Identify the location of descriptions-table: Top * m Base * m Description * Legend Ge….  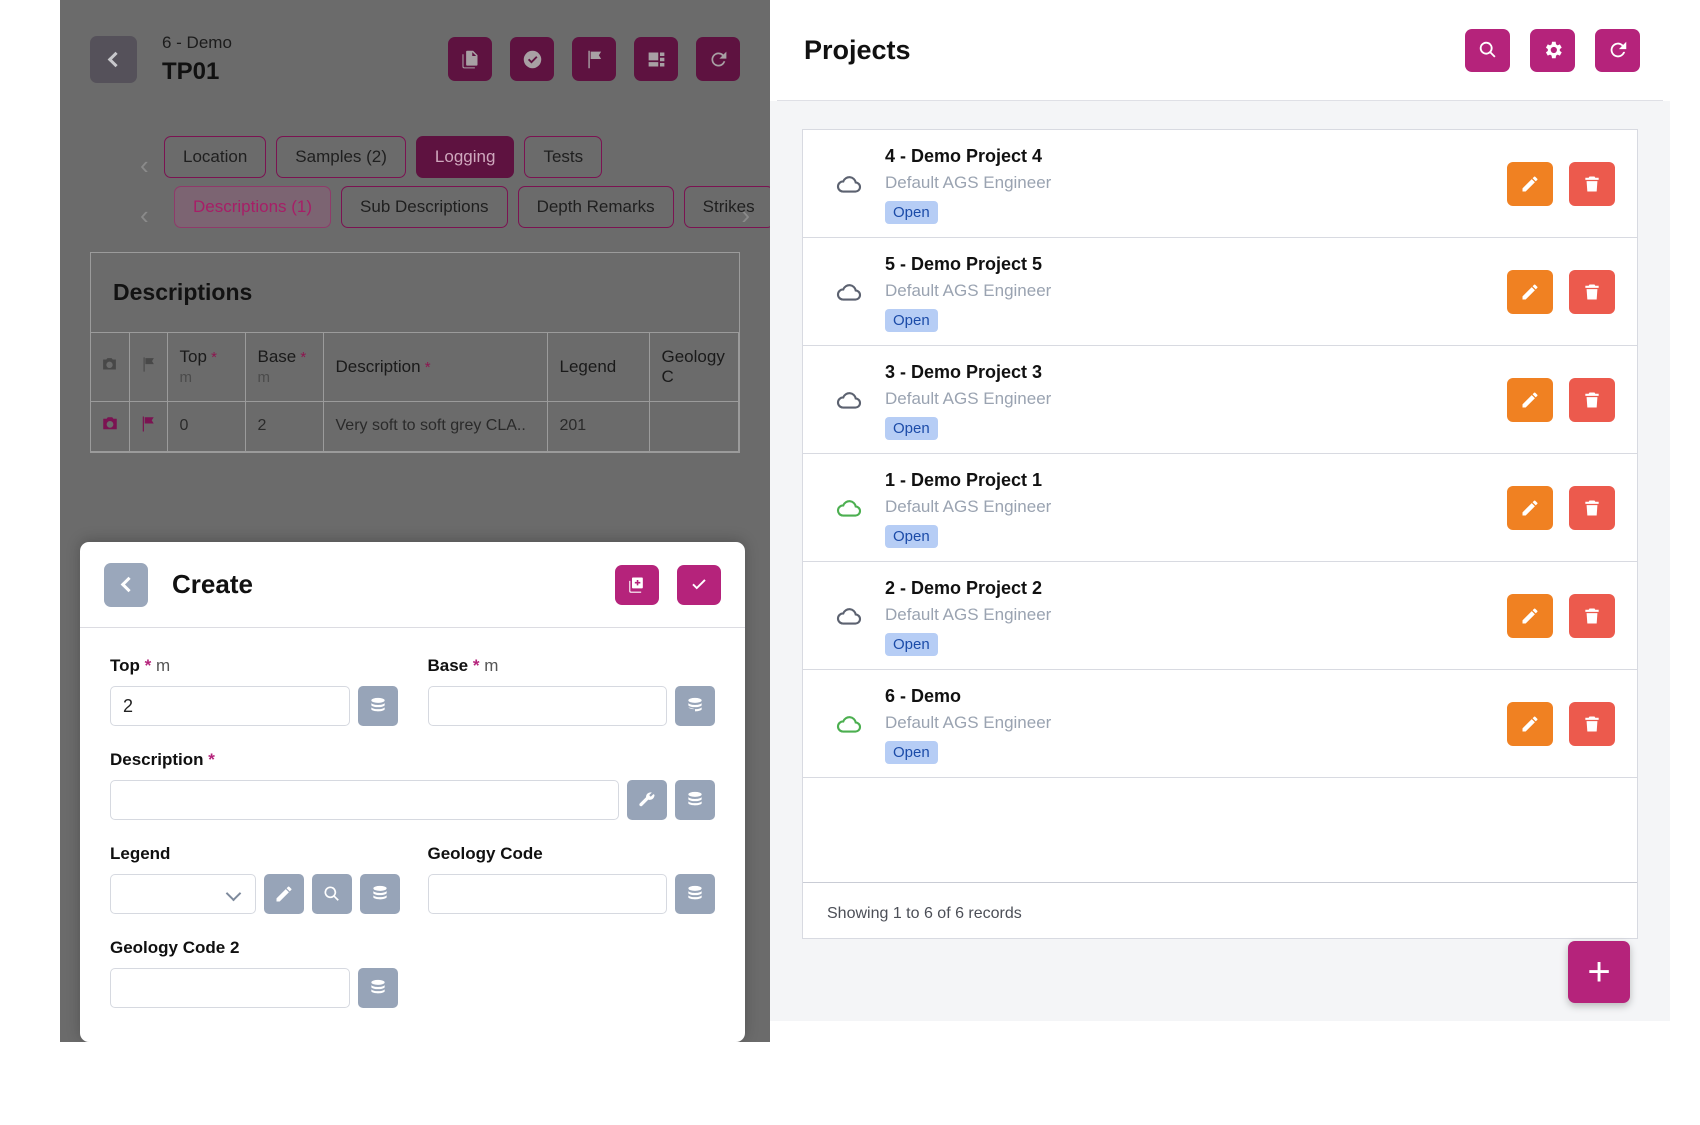
(415, 392).